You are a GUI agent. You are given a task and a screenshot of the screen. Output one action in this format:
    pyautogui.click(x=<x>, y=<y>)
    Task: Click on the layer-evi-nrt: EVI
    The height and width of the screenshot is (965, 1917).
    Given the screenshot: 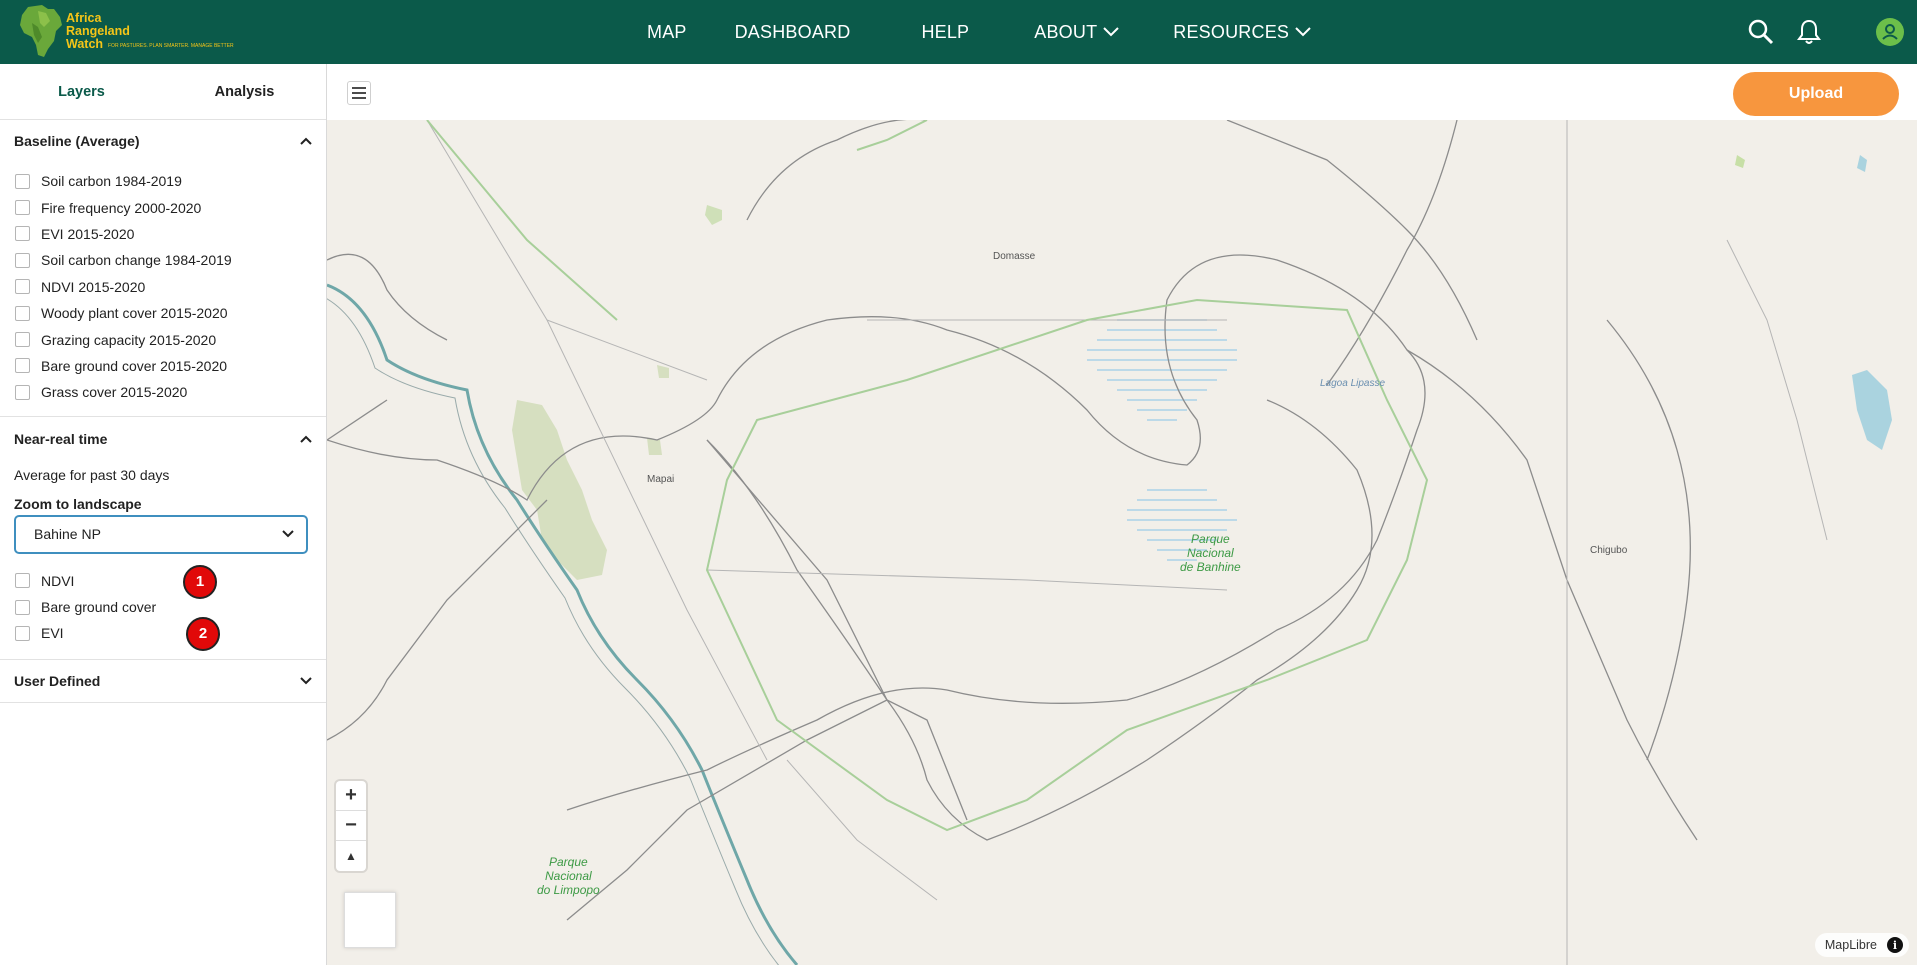 What is the action you would take?
    pyautogui.click(x=163, y=633)
    